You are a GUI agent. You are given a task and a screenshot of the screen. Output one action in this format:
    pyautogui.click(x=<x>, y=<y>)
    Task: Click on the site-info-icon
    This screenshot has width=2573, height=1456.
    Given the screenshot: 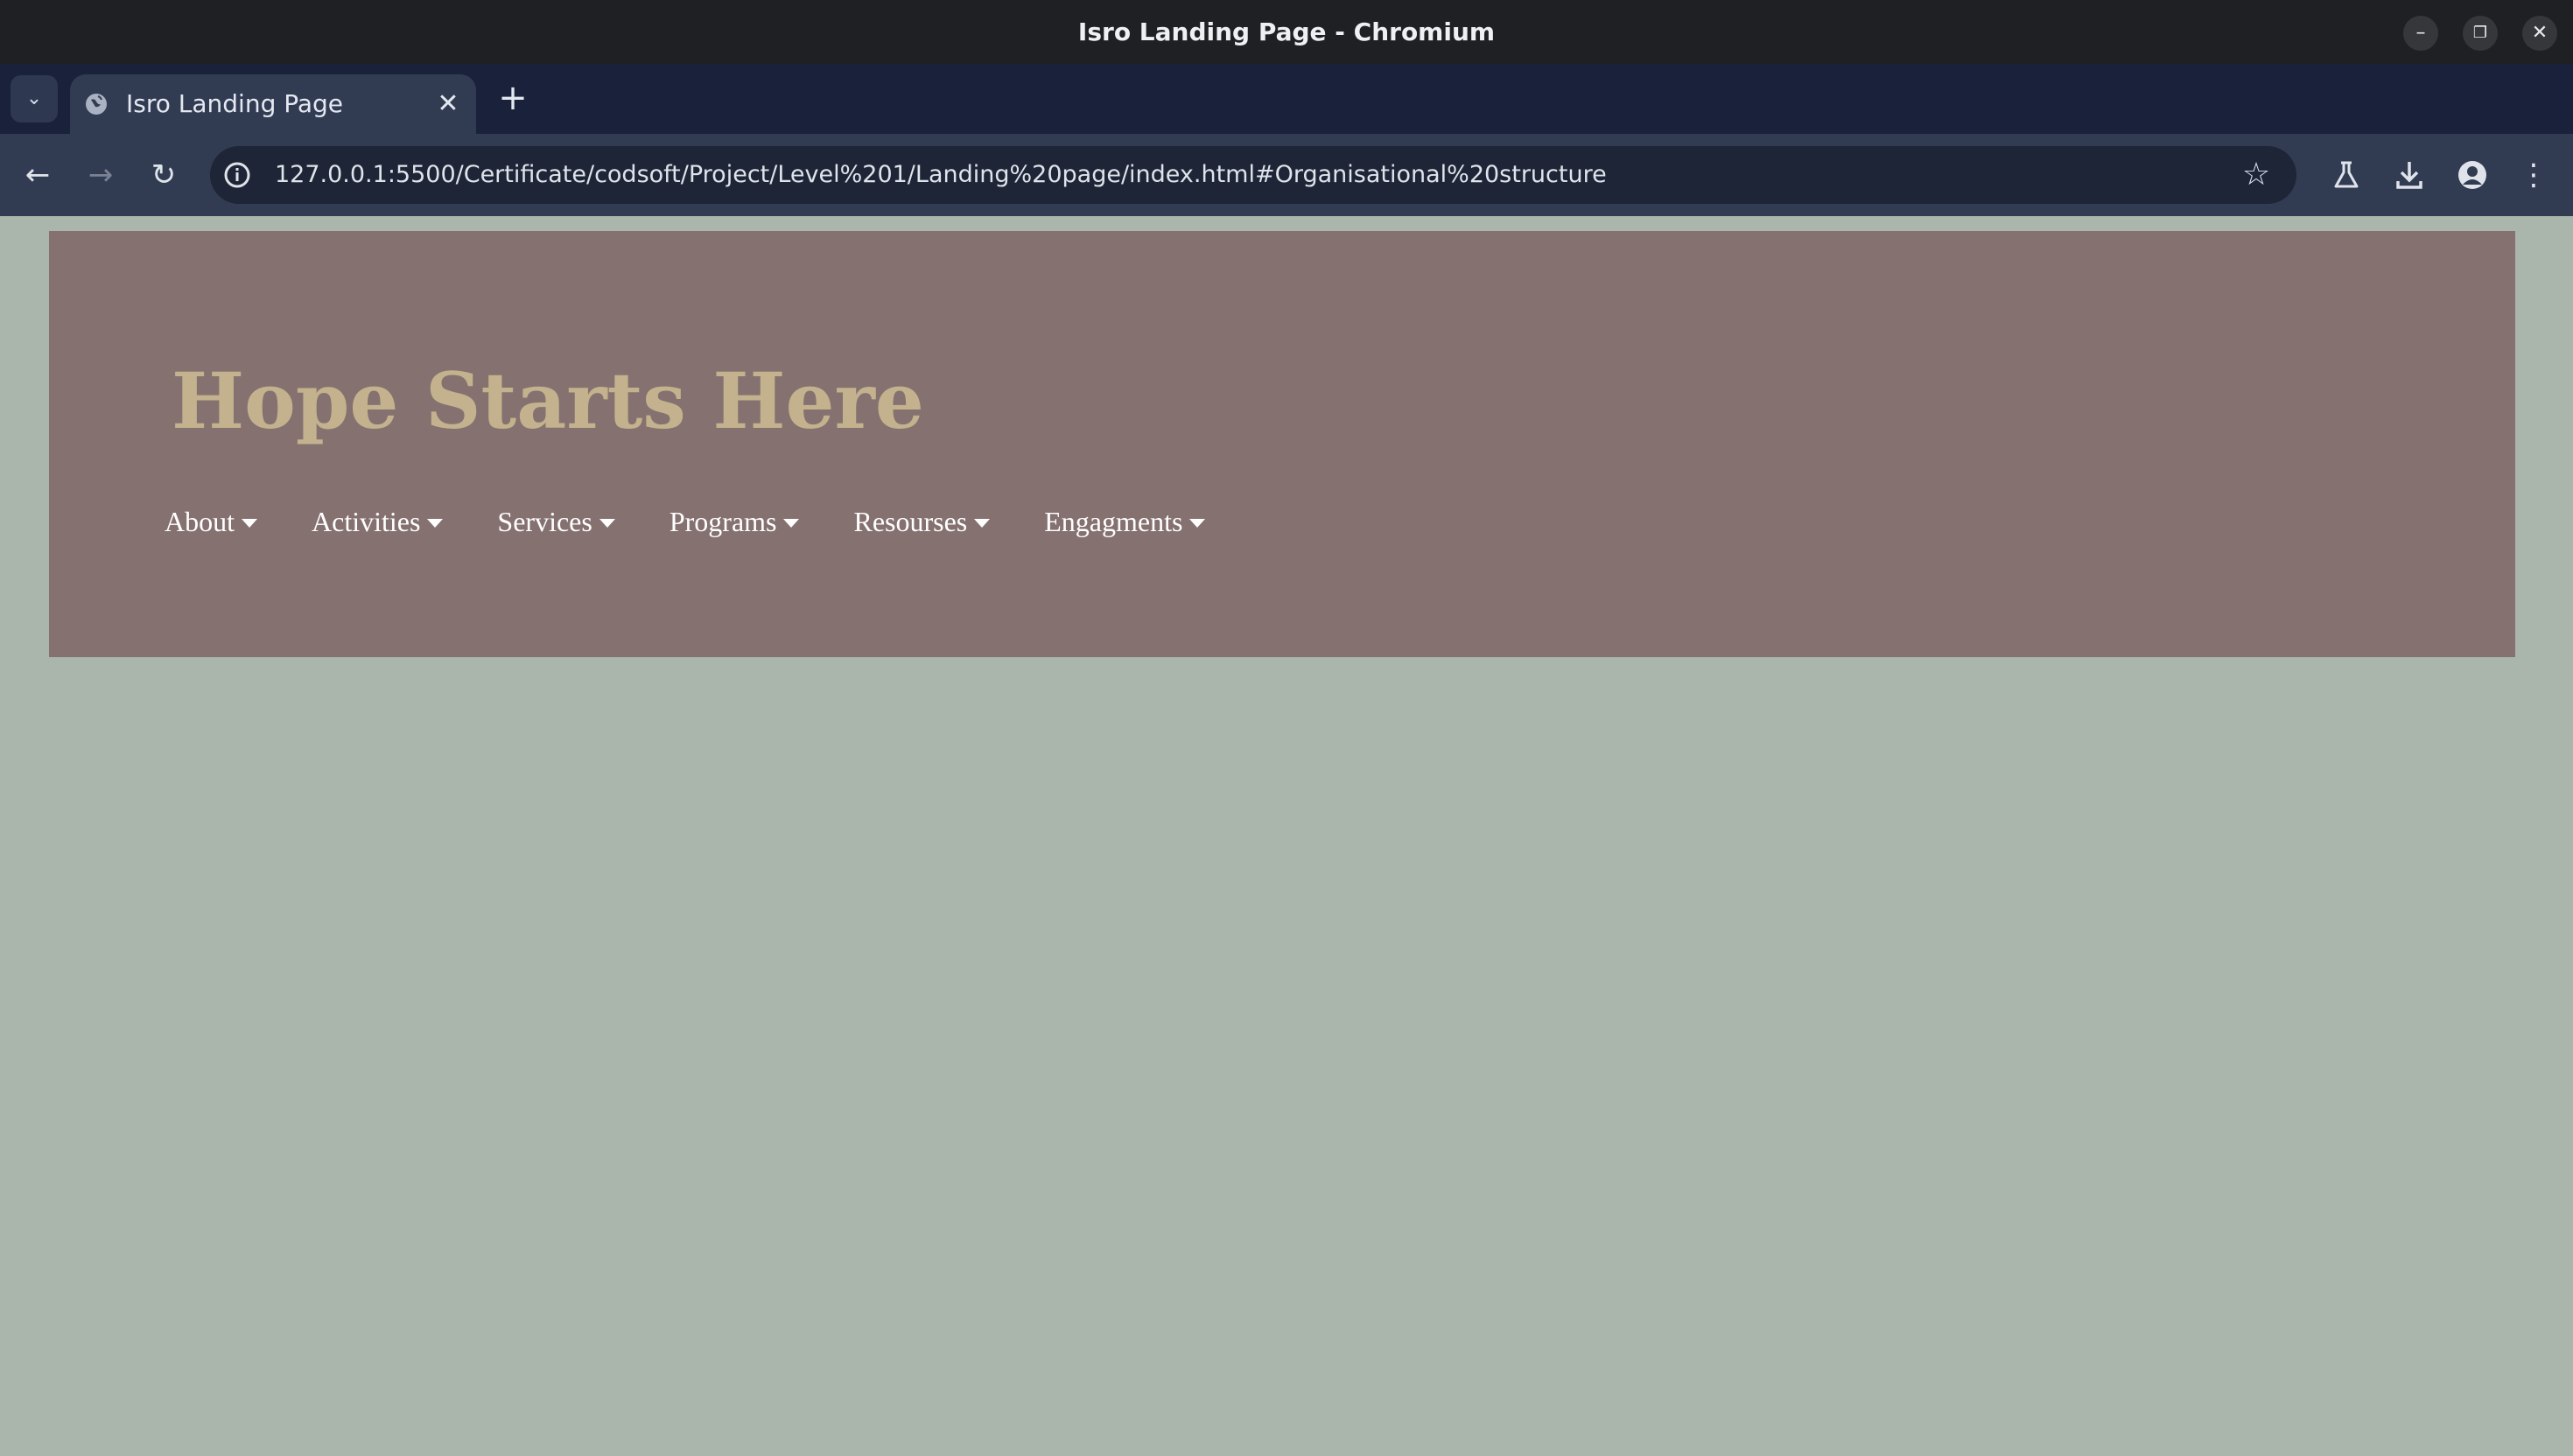 What is the action you would take?
    pyautogui.click(x=237, y=175)
    